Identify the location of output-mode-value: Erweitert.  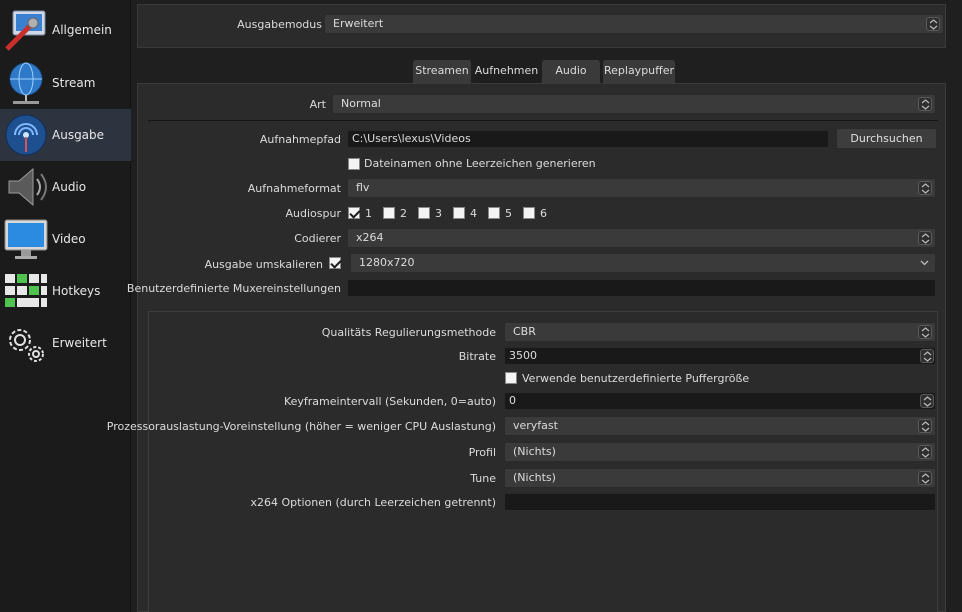
(358, 23).